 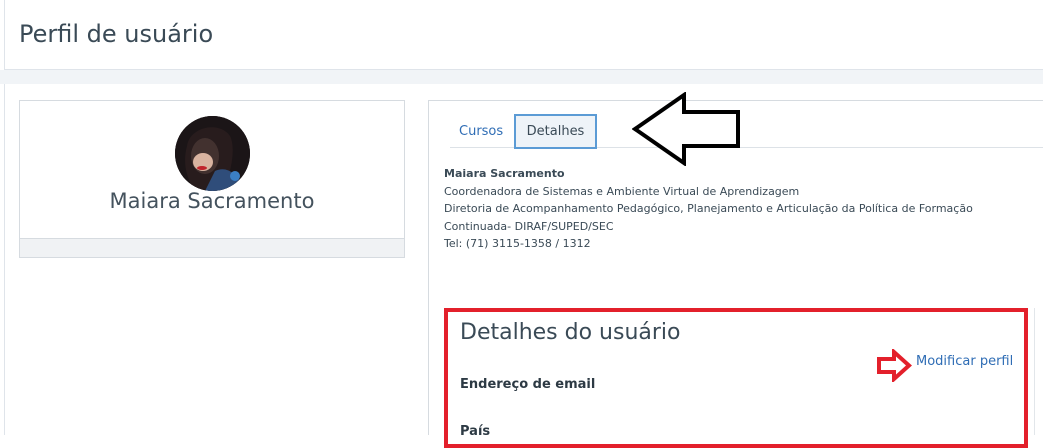 I want to click on bio-line: Continuada- DIRAF/SUPED/SEC, so click(x=529, y=226).